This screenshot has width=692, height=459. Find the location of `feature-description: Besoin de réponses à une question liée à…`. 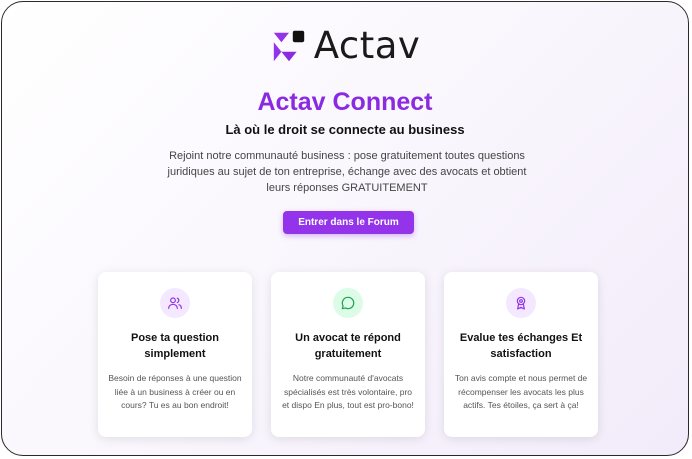

feature-description: Besoin de réponses à une question liée à… is located at coordinates (175, 391).